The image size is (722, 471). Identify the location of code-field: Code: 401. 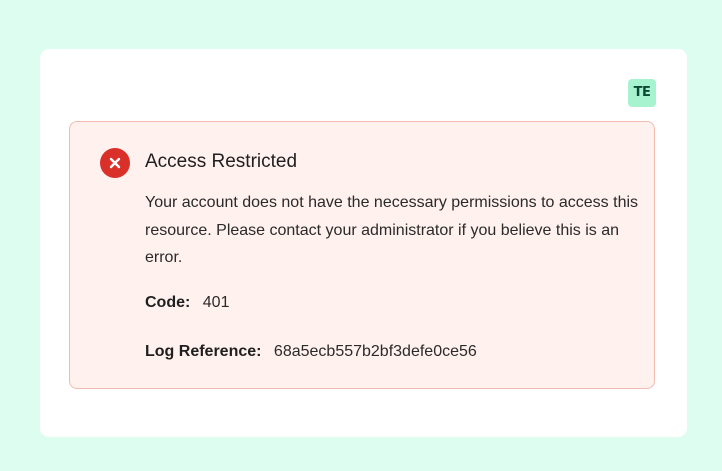
(187, 303).